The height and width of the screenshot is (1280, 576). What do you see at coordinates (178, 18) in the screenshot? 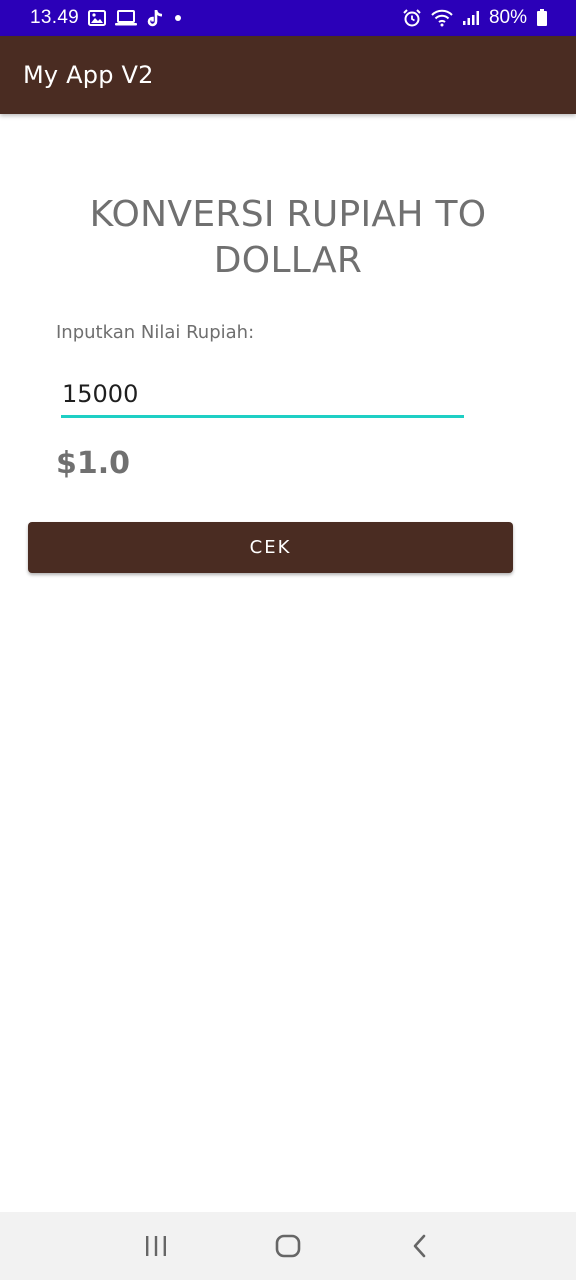
I see `dot-icon` at bounding box center [178, 18].